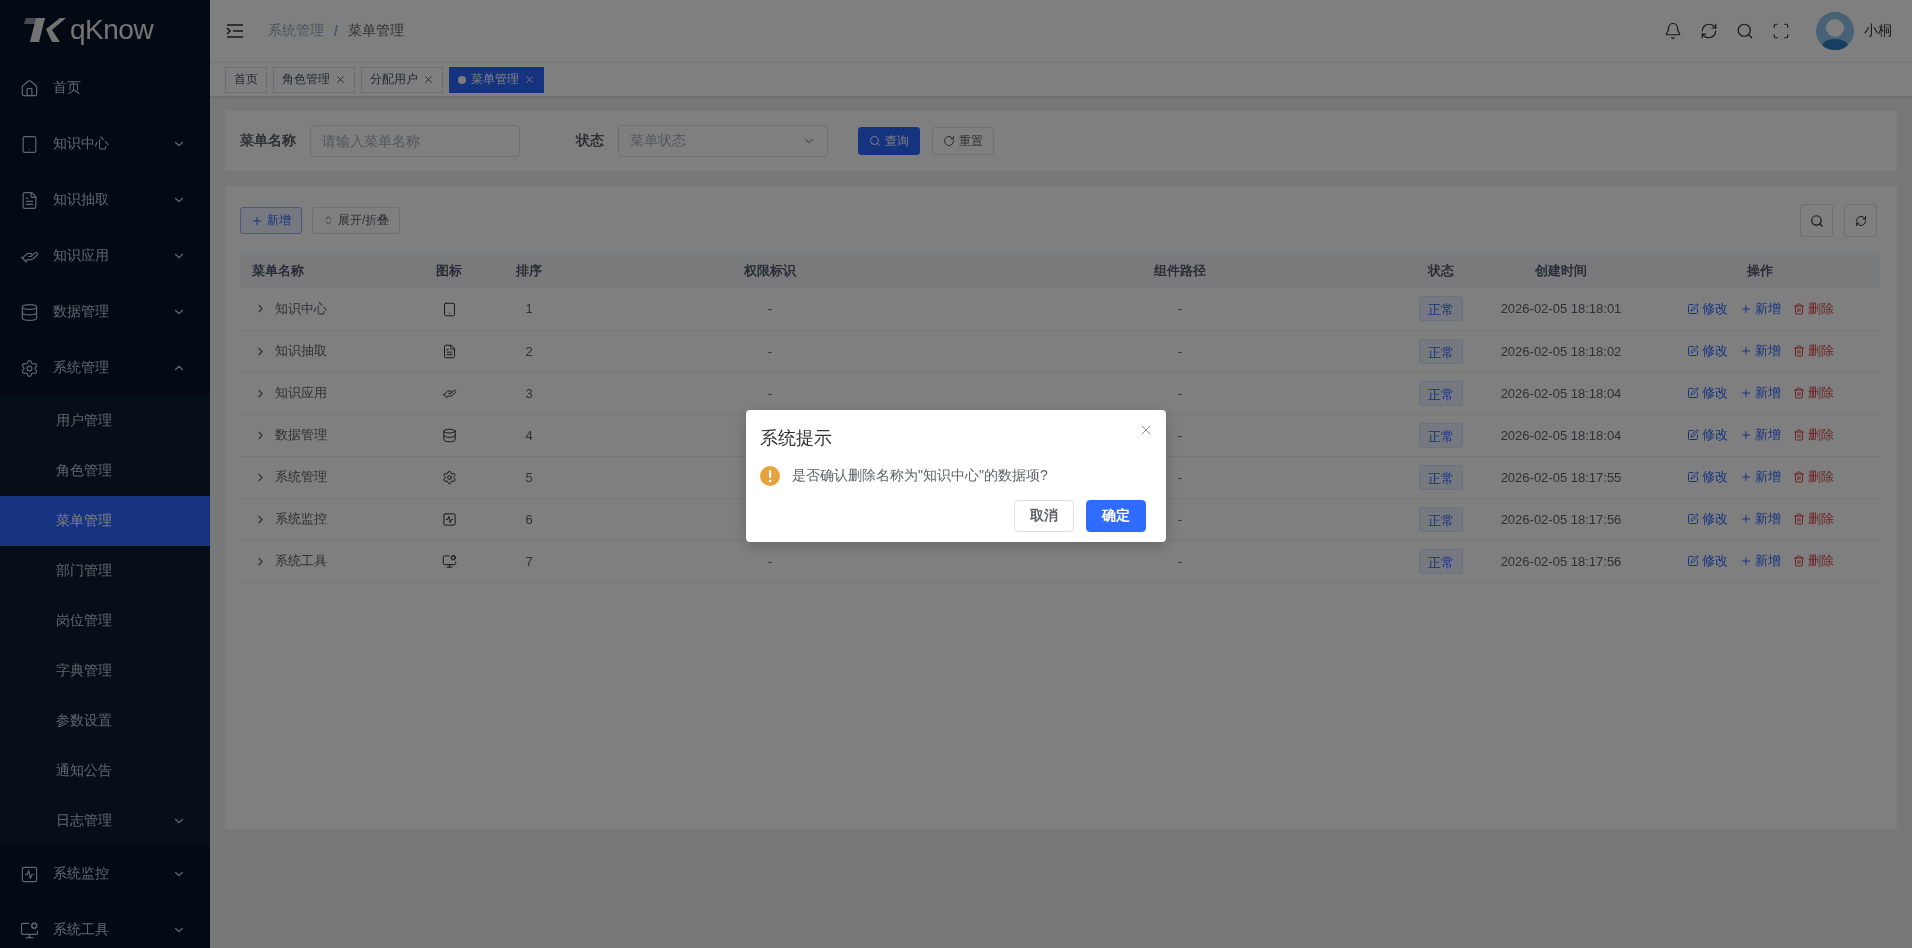  I want to click on sidebar-item: 系统工具, so click(105, 925).